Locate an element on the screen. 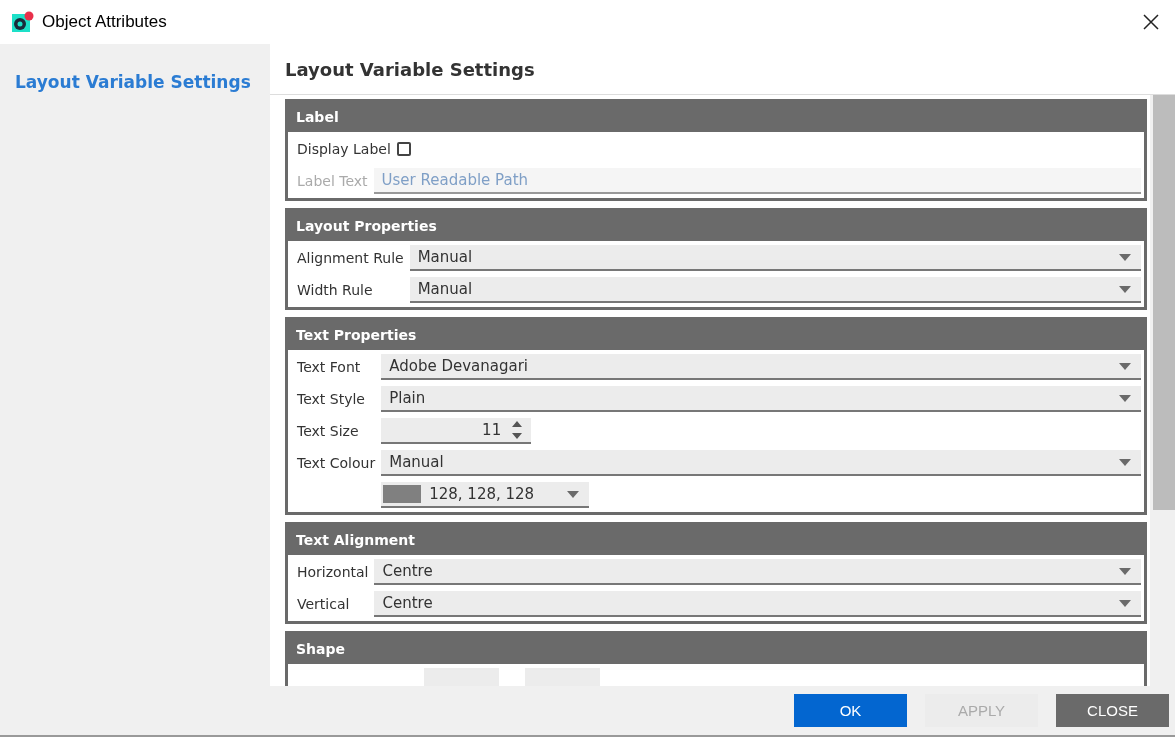  field-label: Width Rule is located at coordinates (335, 290).